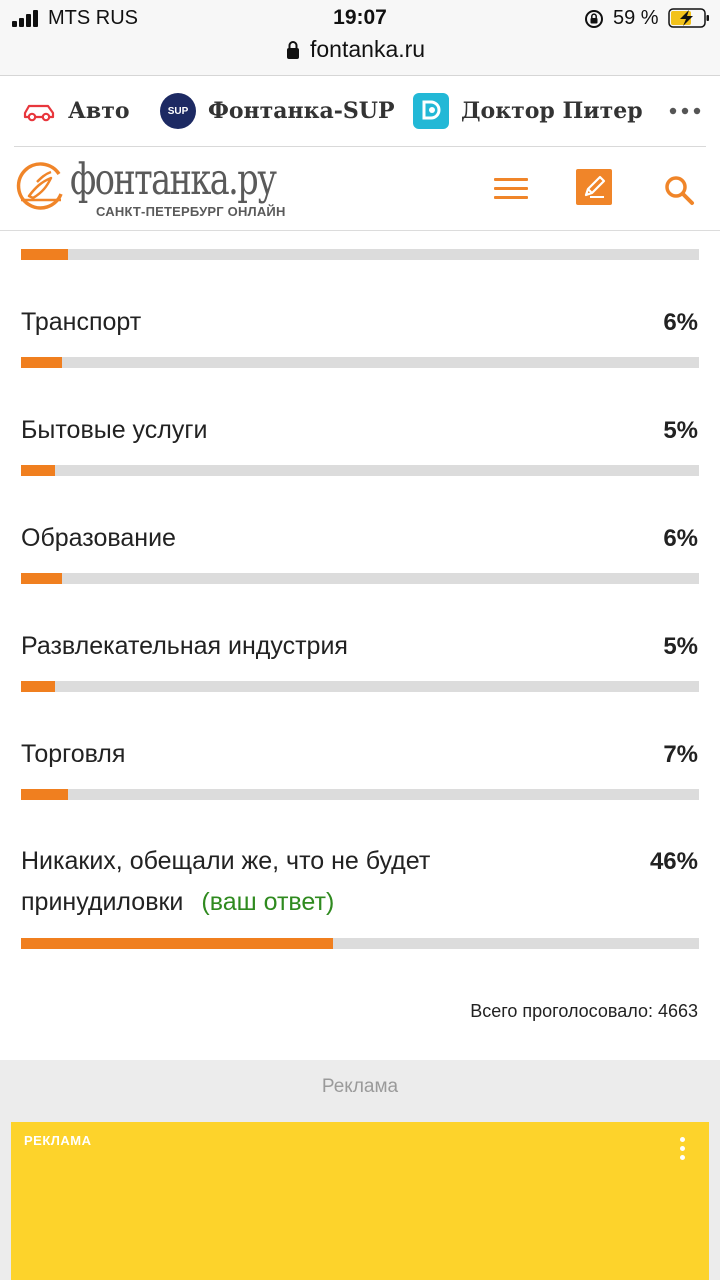  What do you see at coordinates (360, 1201) in the screenshot?
I see `ad-banner: РЕКЛАМА` at bounding box center [360, 1201].